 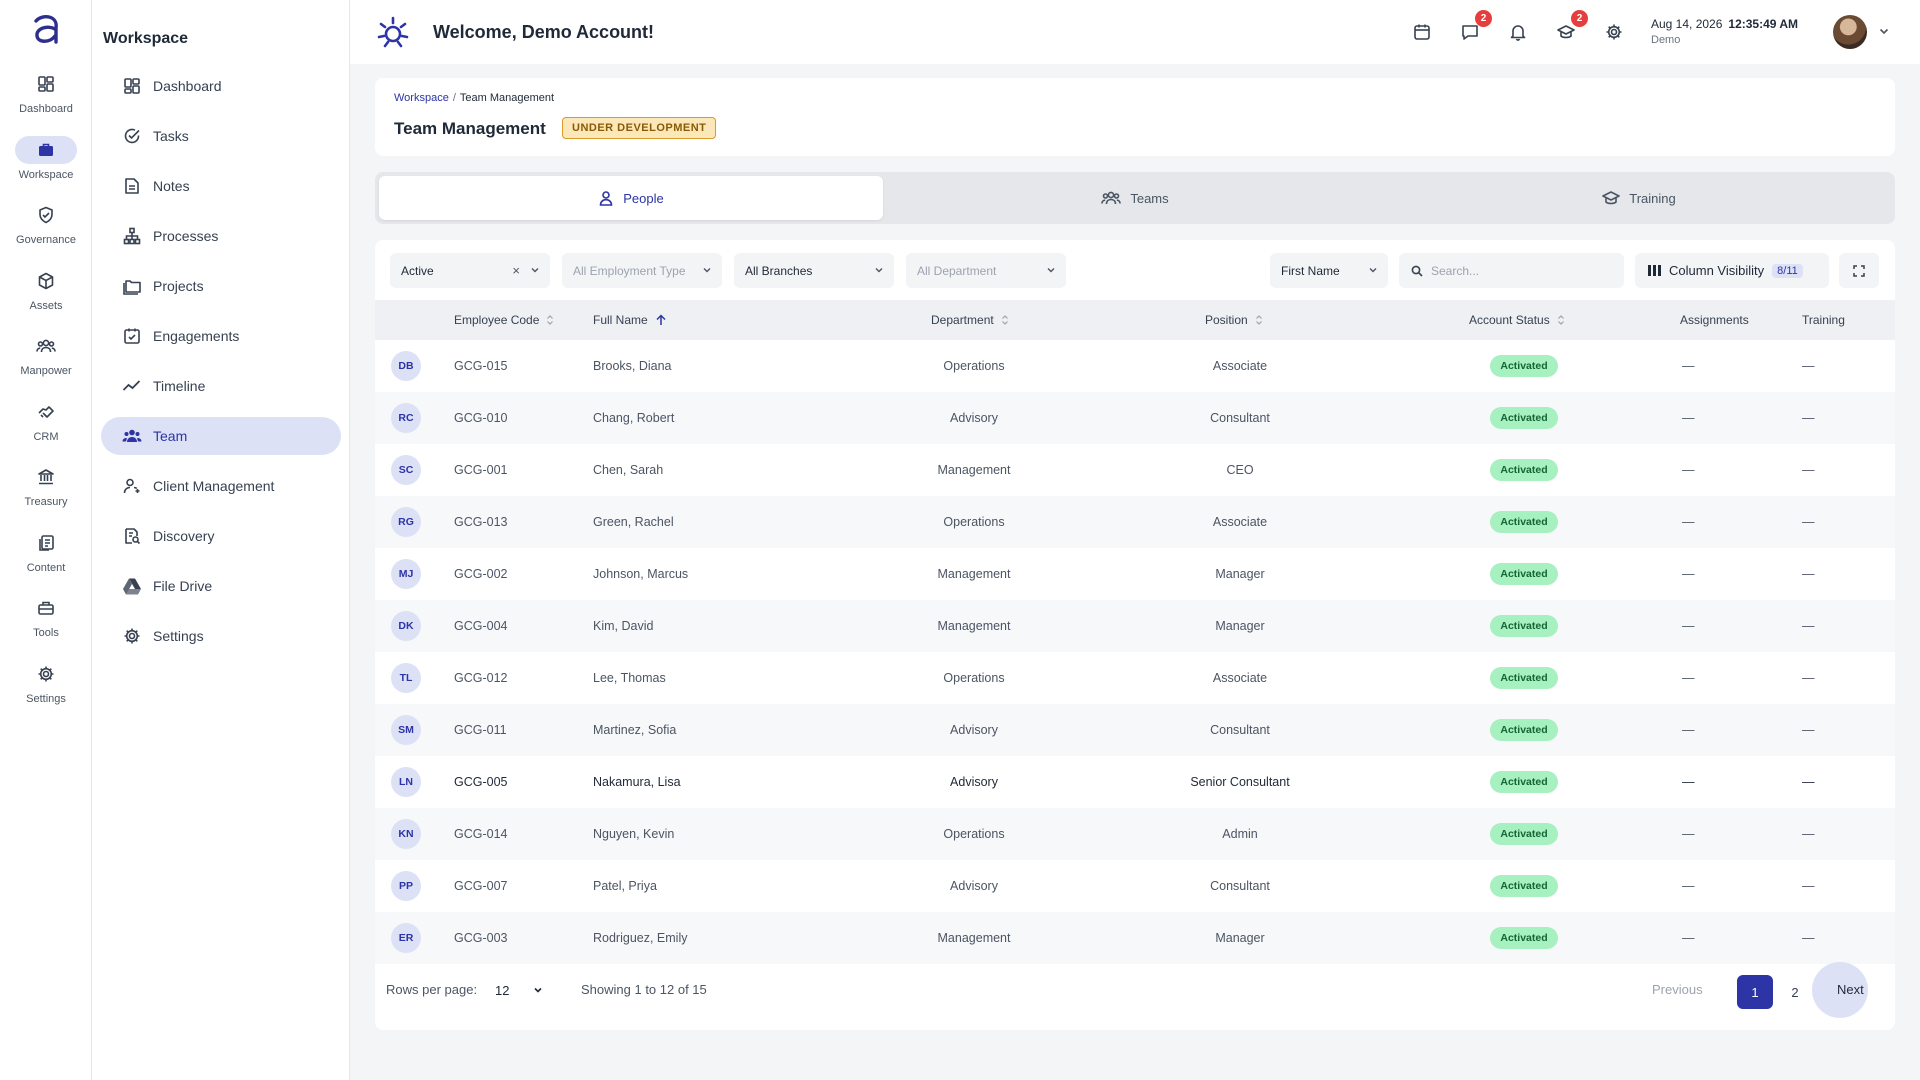 What do you see at coordinates (1677, 989) in the screenshot?
I see `previous-page-button: Previous` at bounding box center [1677, 989].